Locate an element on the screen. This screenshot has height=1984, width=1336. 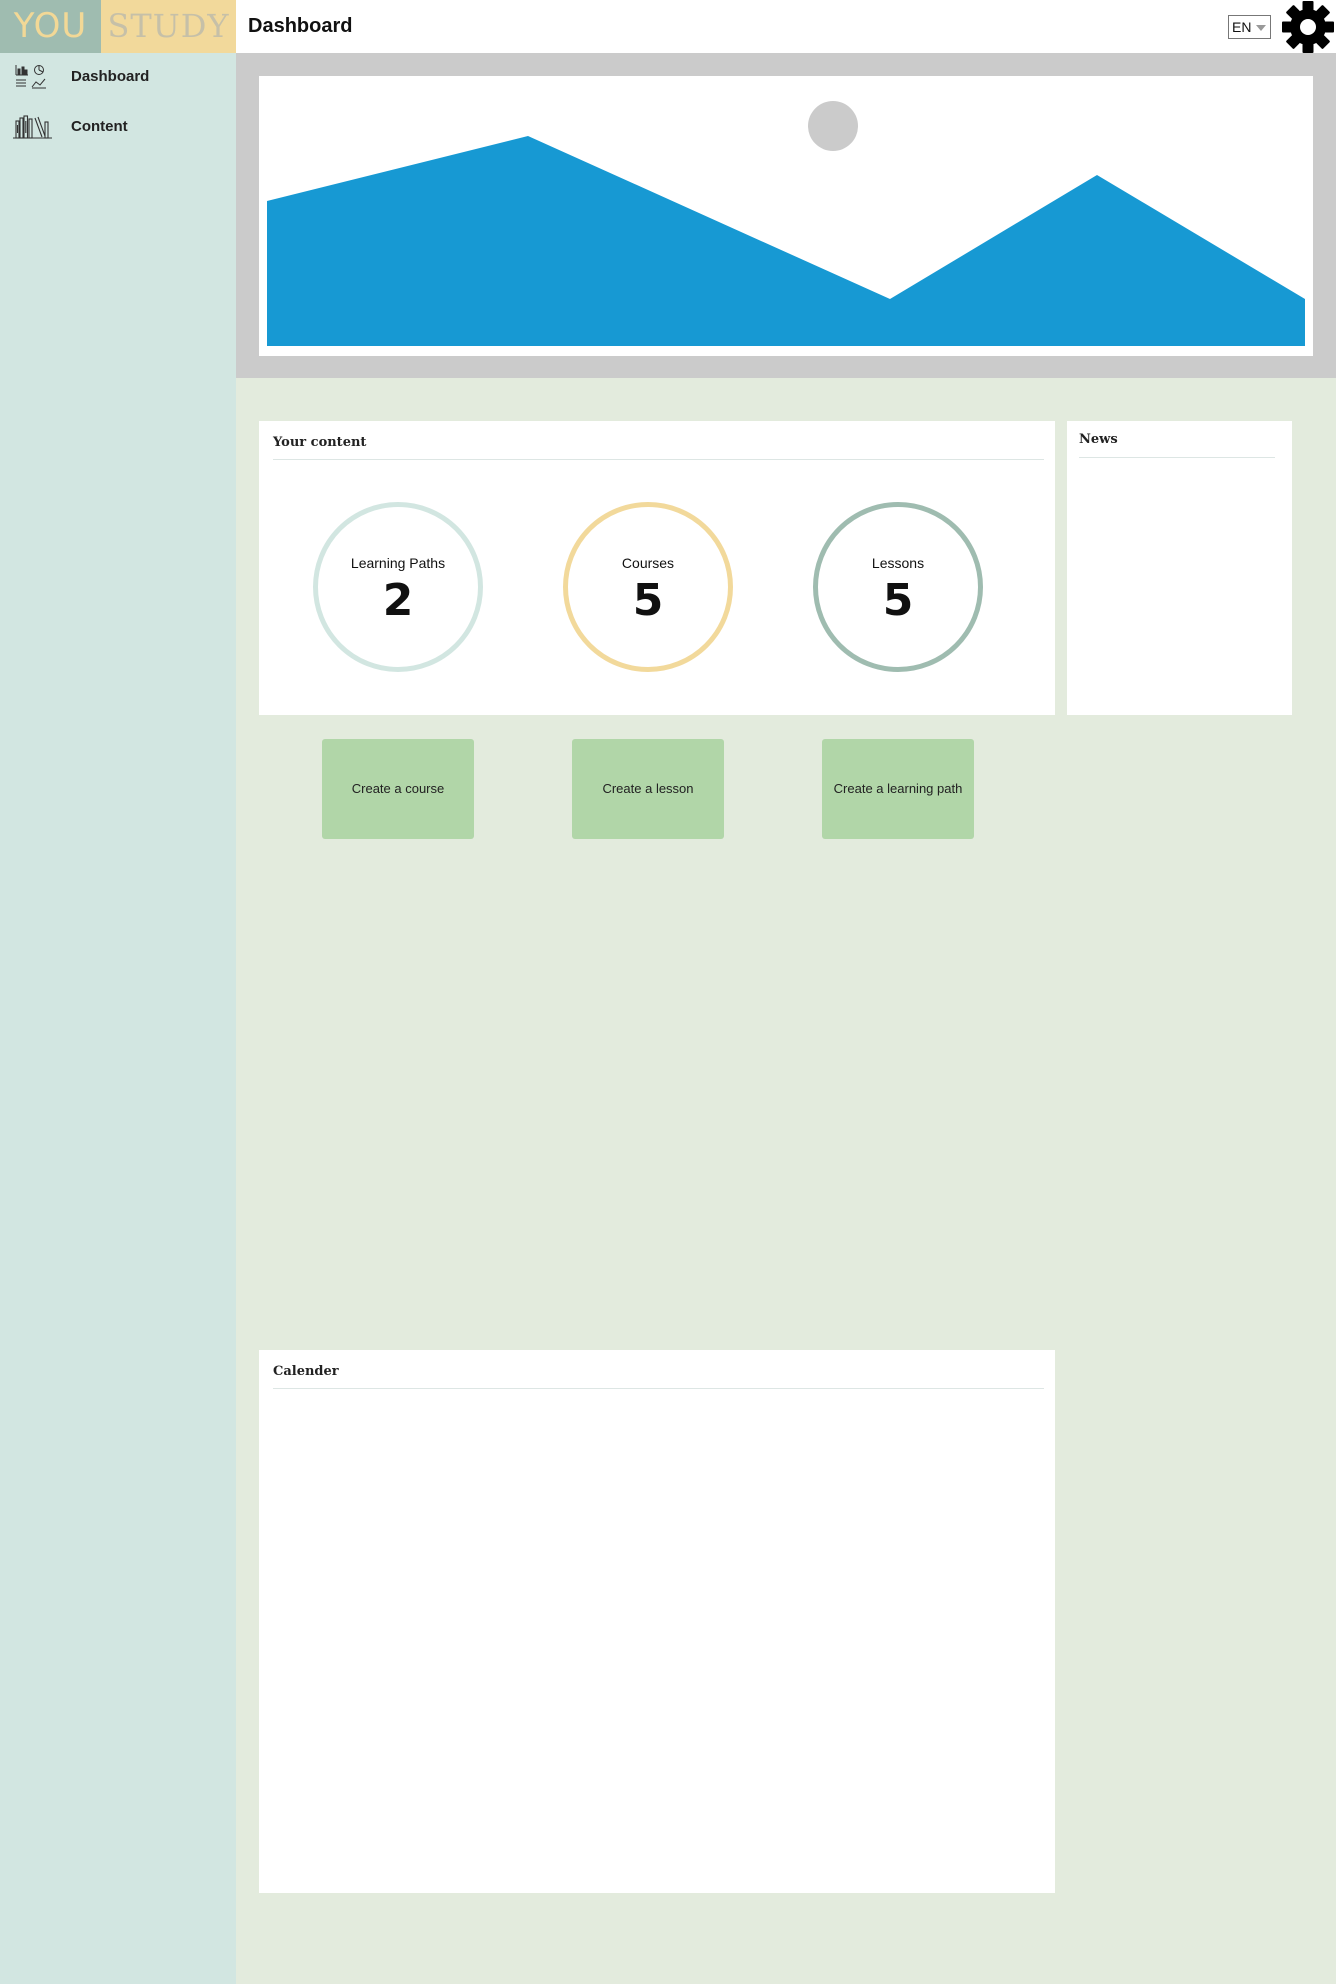
logo-study: STUDY is located at coordinates (168, 26).